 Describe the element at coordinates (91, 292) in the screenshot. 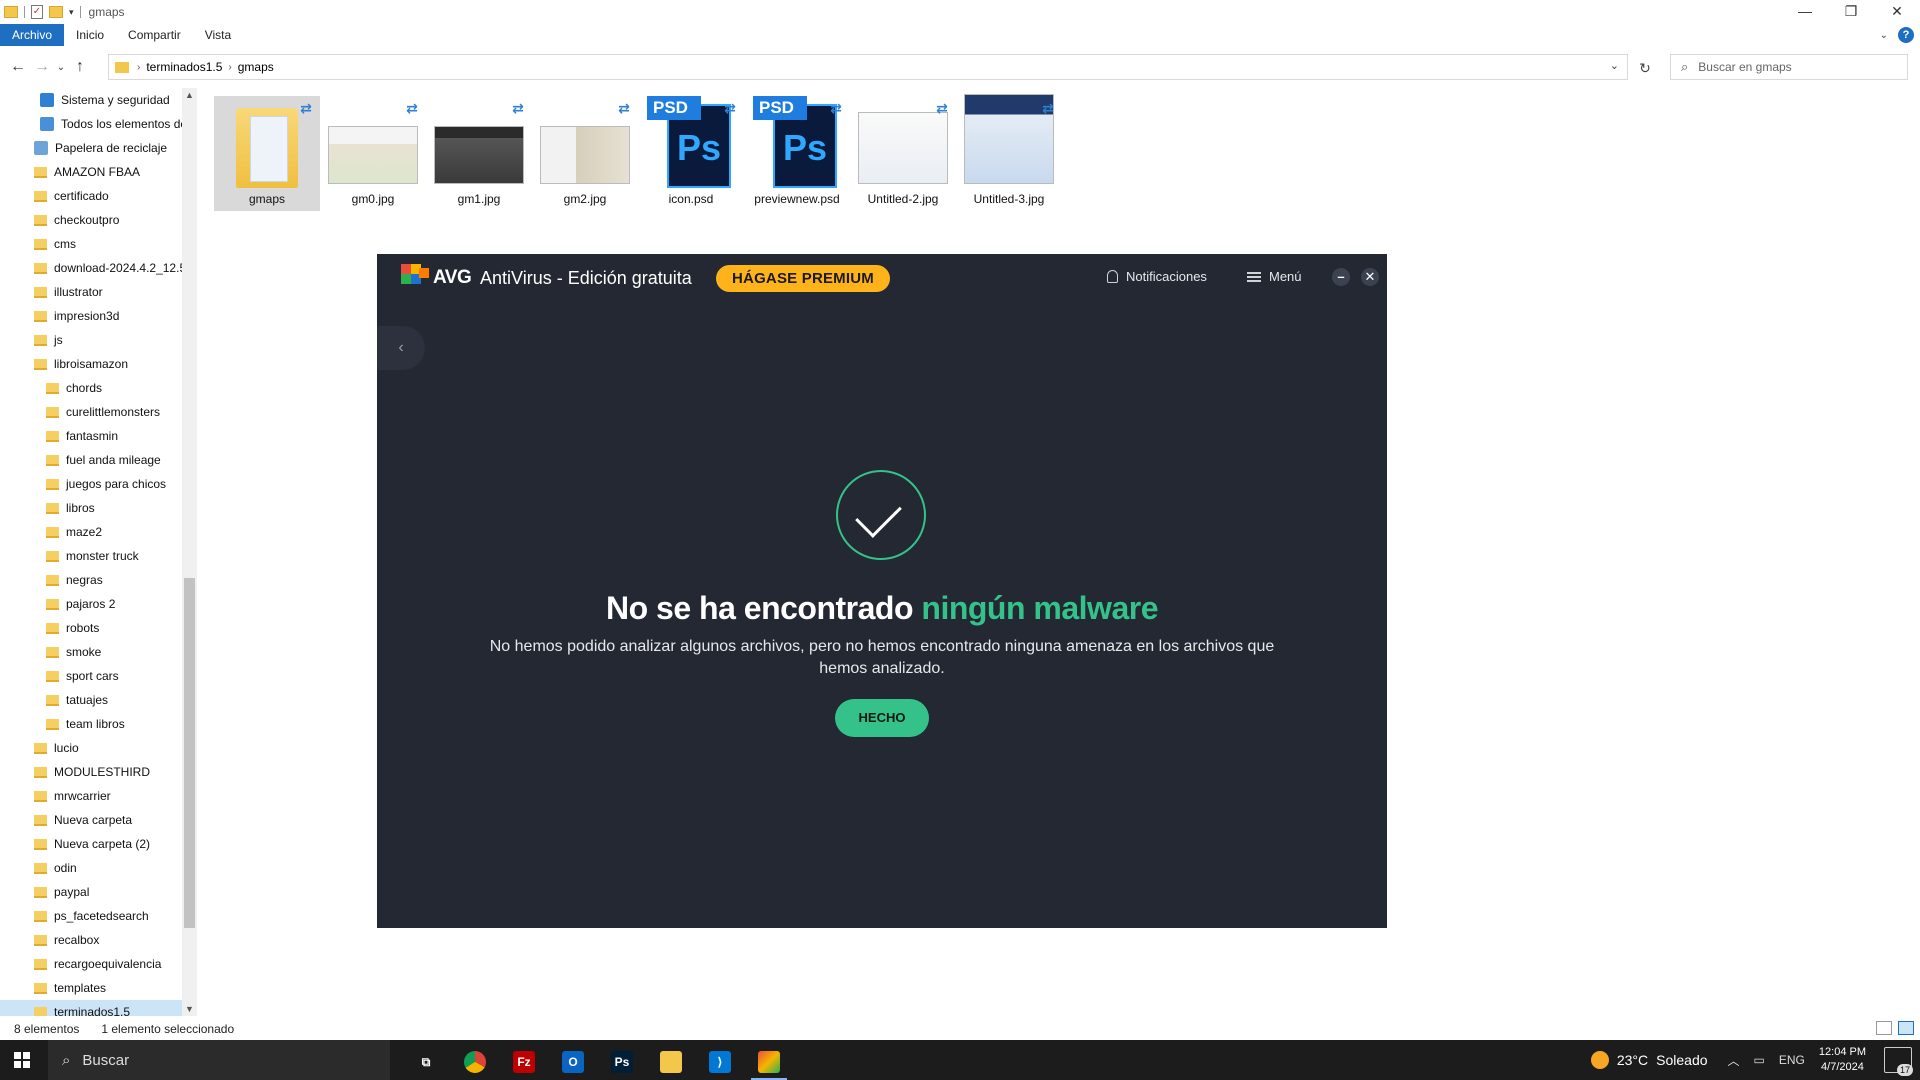

I see `nav-item: illustrator` at that location.